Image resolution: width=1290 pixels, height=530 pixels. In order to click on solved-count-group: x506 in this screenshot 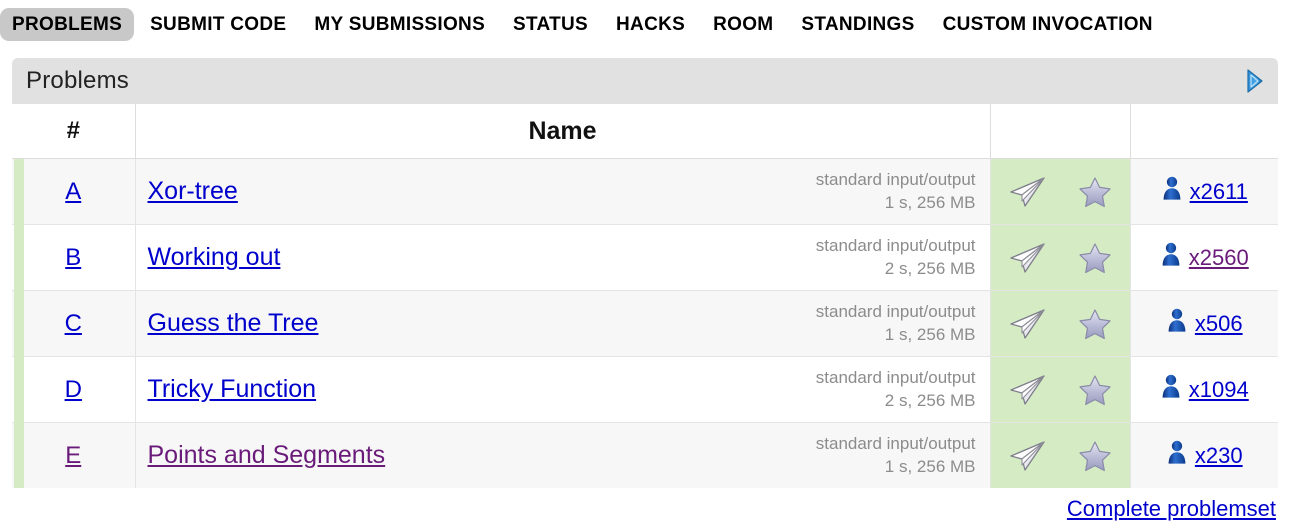, I will do `click(1205, 323)`.